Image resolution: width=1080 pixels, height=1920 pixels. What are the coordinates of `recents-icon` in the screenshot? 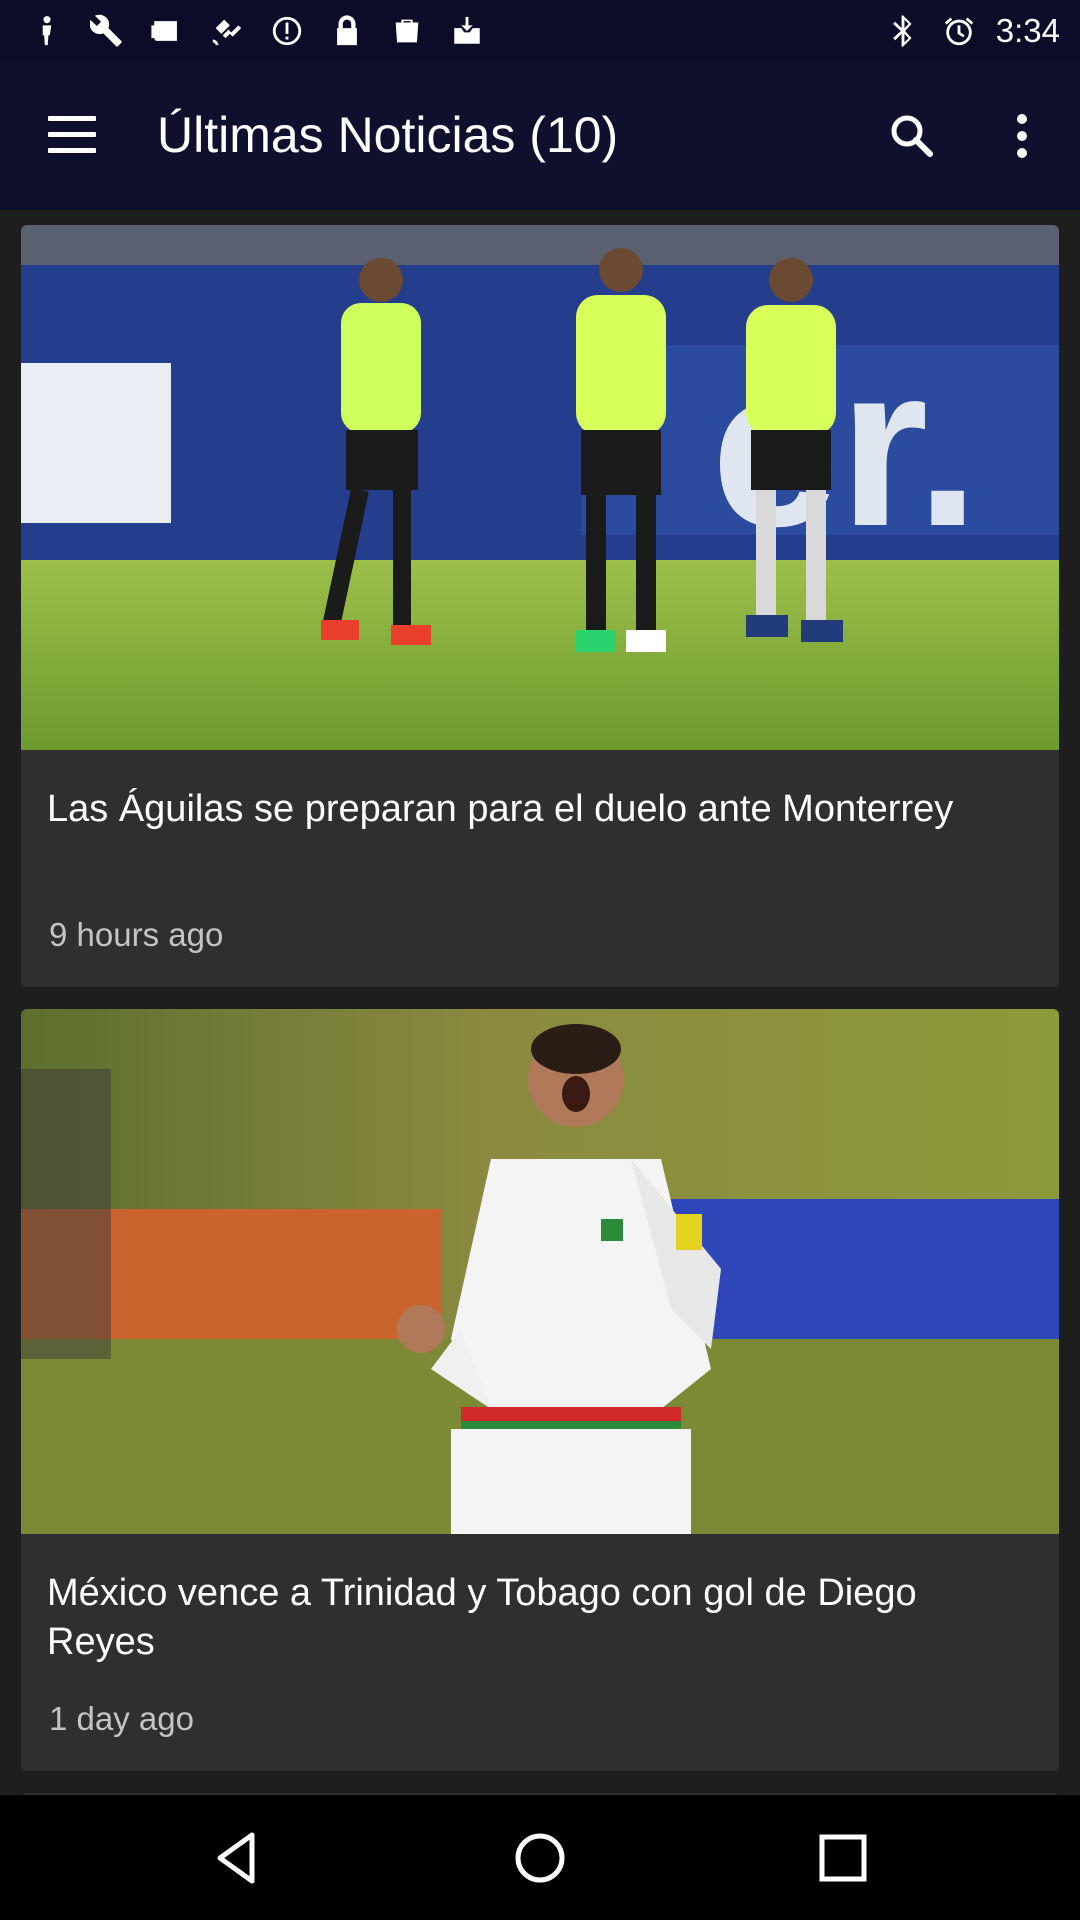 It's located at (843, 1858).